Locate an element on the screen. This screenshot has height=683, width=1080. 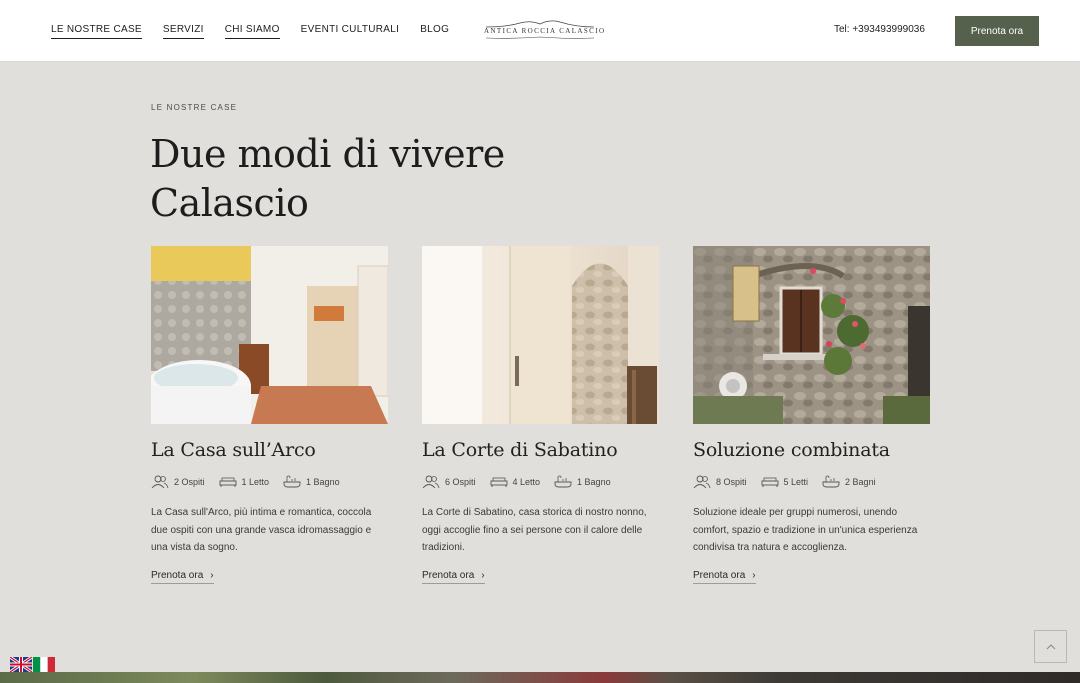
house-name: Soluzione combinata is located at coordinates (791, 450).